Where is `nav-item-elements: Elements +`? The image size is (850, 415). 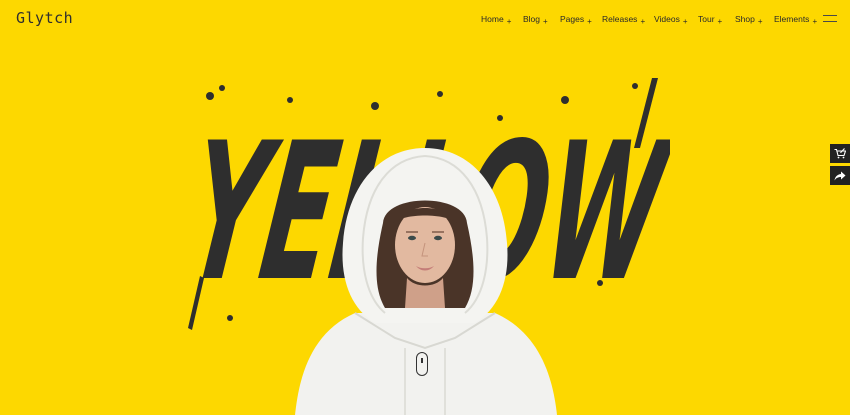
nav-item-elements: Elements + is located at coordinates (798, 20).